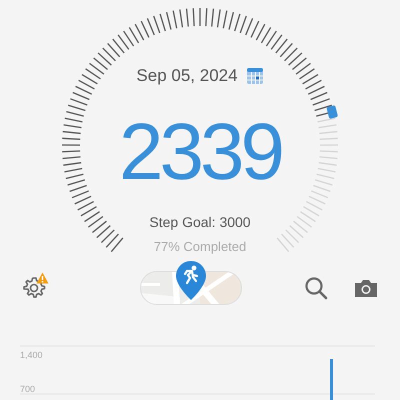 Image resolution: width=400 pixels, height=400 pixels. What do you see at coordinates (191, 281) in the screenshot?
I see `running-pin-icon` at bounding box center [191, 281].